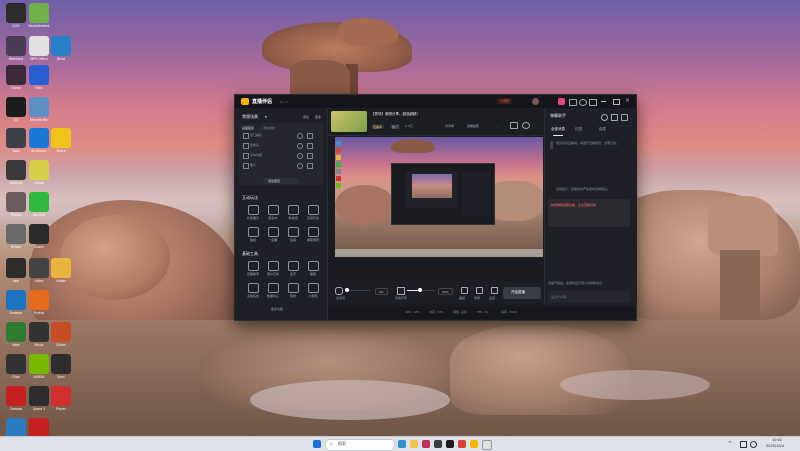 This screenshot has height=451, width=800. Describe the element at coordinates (250, 117) in the screenshot. I see `scene-header: 常规场景` at that location.